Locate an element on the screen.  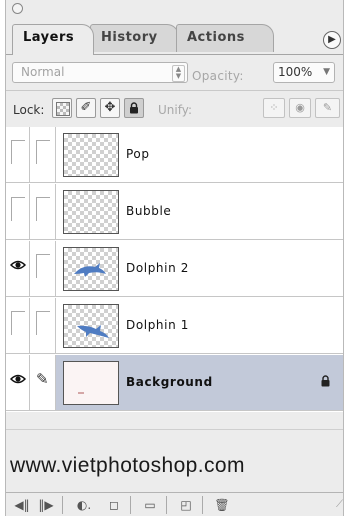
back-arrow-icon: ◀‖ is located at coordinates (22, 505).